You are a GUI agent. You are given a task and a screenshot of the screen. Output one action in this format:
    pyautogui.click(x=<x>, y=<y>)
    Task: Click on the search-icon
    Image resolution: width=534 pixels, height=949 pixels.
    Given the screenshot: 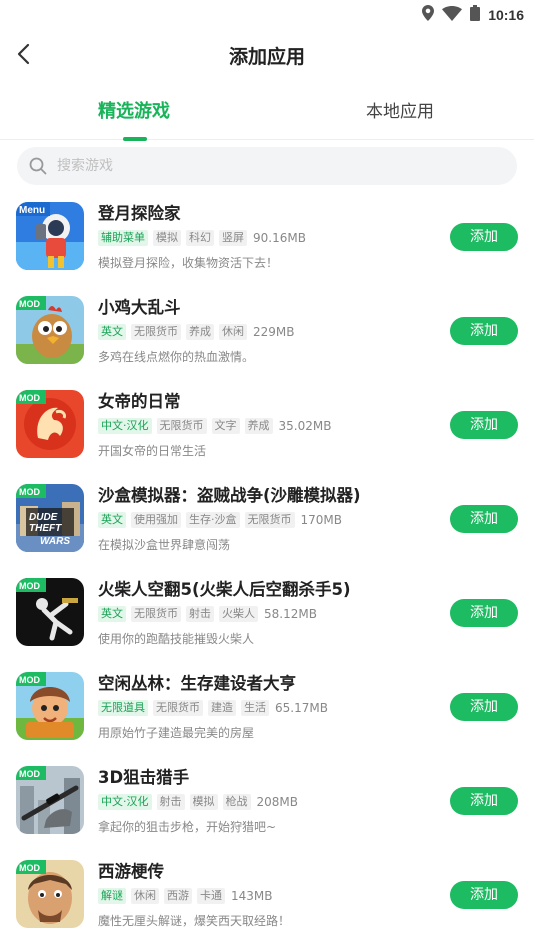 What is the action you would take?
    pyautogui.click(x=38, y=166)
    